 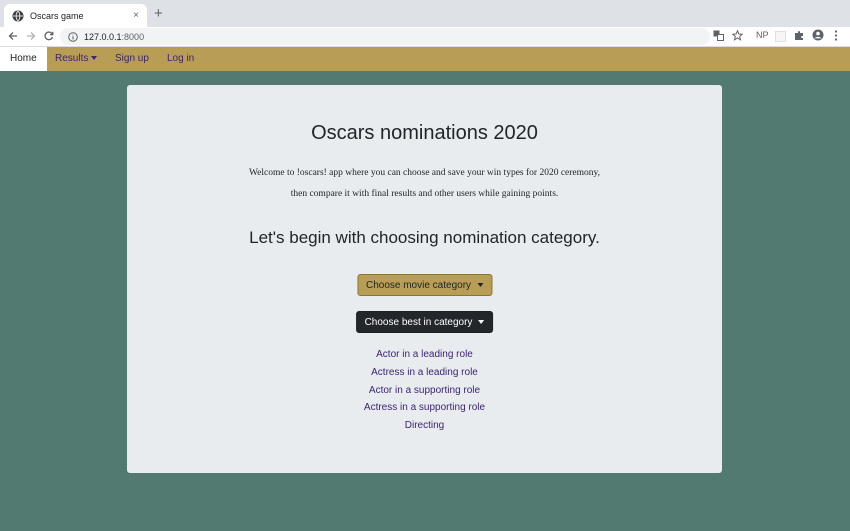 What do you see at coordinates (818, 35) in the screenshot?
I see `profile-icon` at bounding box center [818, 35].